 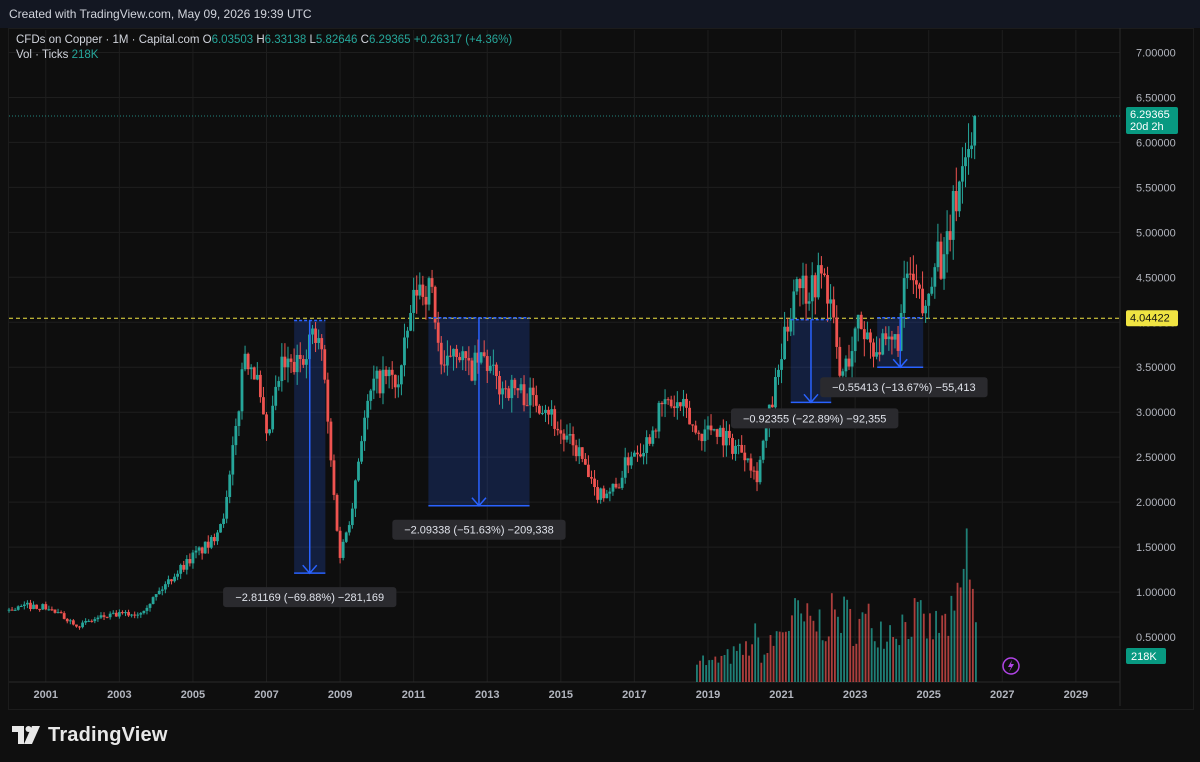 I want to click on level-price-badge-text: 4.04422, so click(x=1150, y=318).